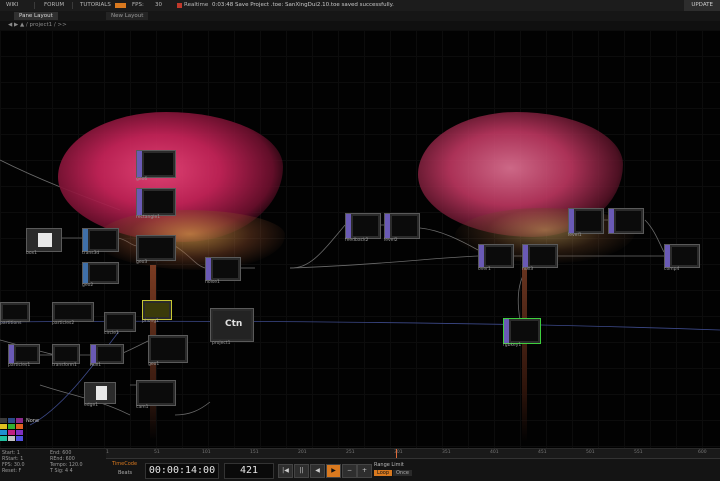 The width and height of the screenshot is (720, 481). I want to click on node-comp4-out, so click(682, 256).